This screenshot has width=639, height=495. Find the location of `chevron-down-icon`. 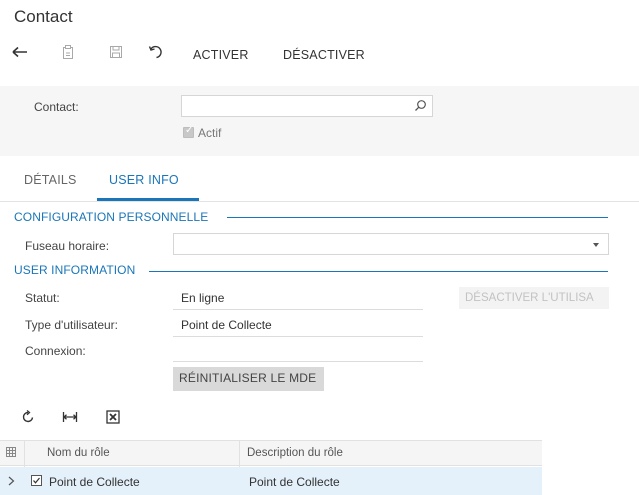

chevron-down-icon is located at coordinates (596, 245).